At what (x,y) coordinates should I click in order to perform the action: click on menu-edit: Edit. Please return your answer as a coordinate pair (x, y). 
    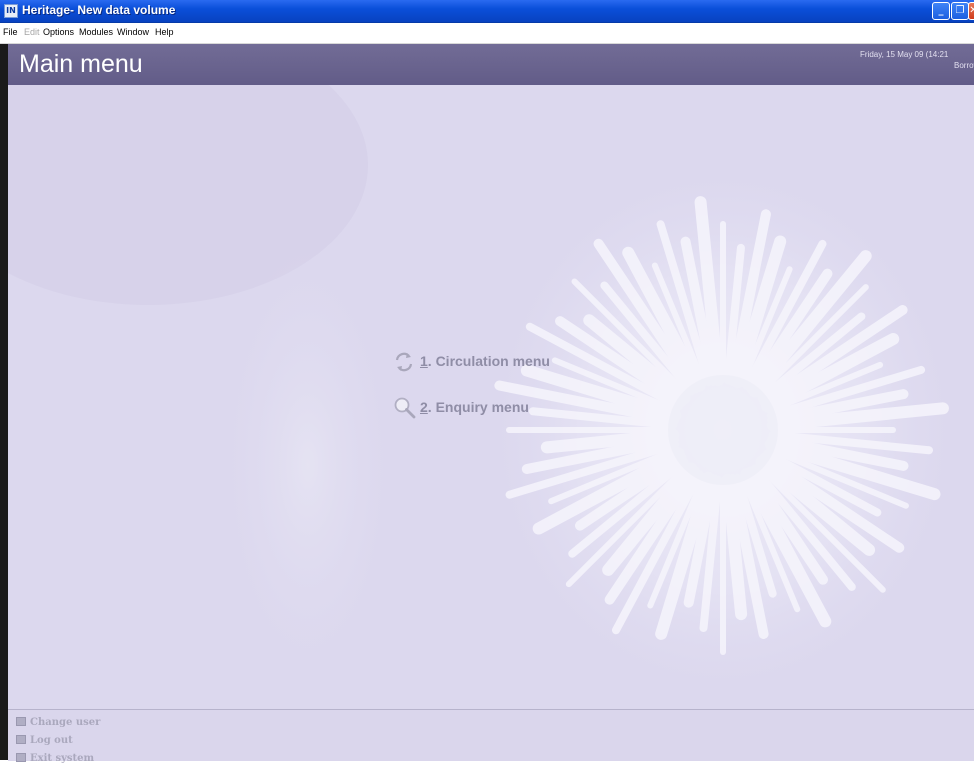
    Looking at the image, I should click on (32, 32).